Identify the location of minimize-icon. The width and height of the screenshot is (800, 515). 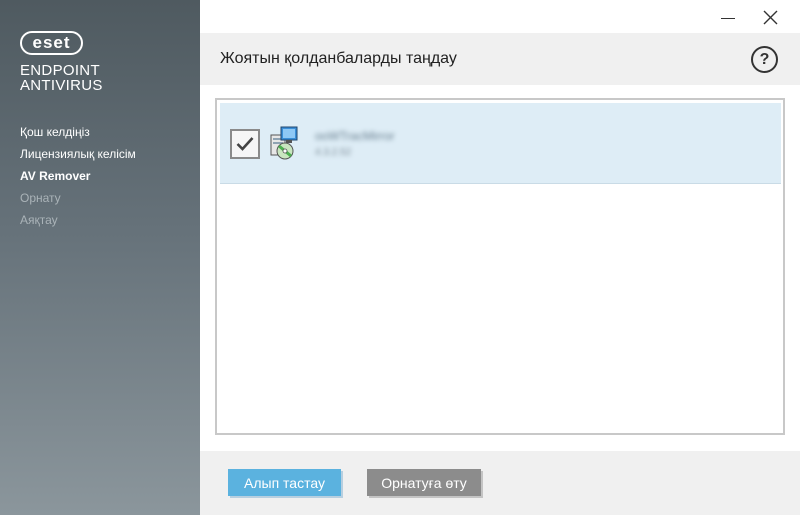
(728, 17).